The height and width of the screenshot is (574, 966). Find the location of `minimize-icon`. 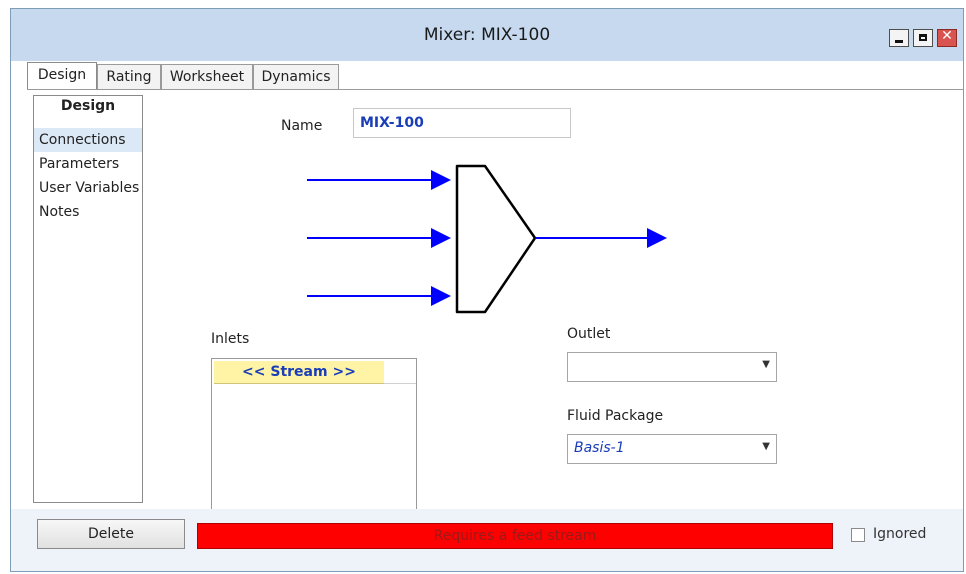

minimize-icon is located at coordinates (899, 41).